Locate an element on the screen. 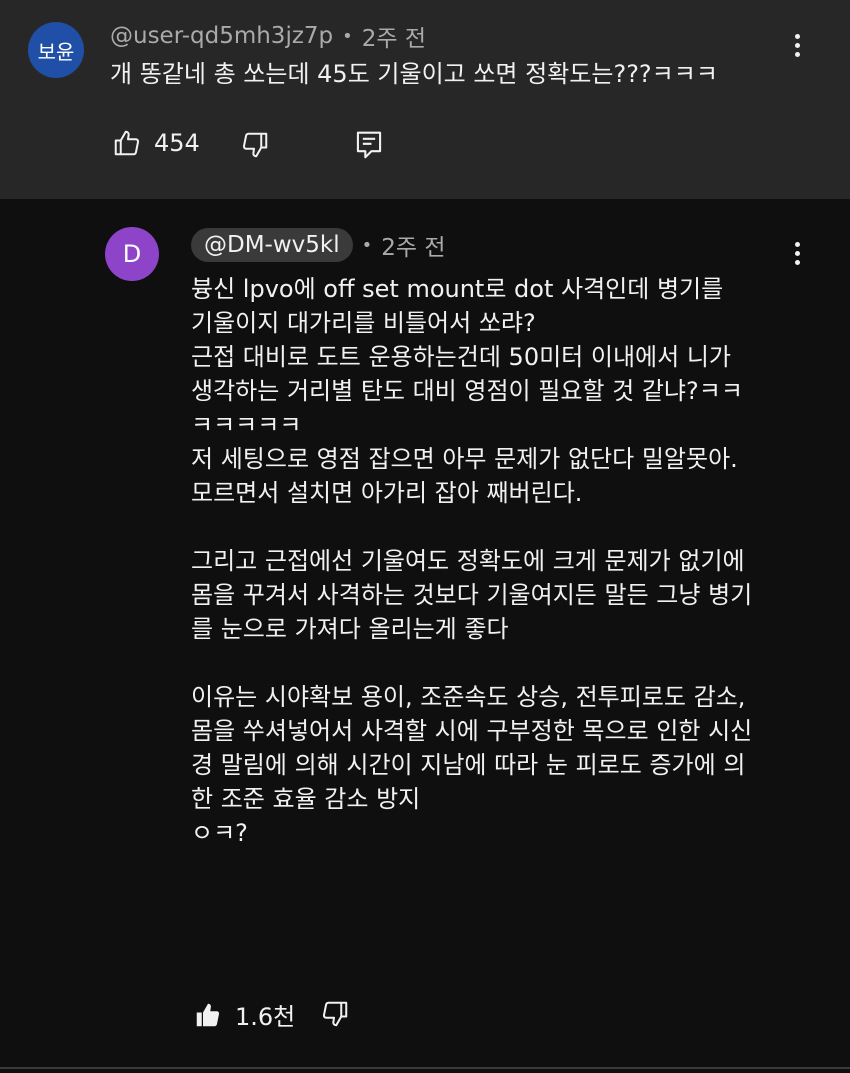 The image size is (850, 1073). comment-time: 2주 전 is located at coordinates (394, 36).